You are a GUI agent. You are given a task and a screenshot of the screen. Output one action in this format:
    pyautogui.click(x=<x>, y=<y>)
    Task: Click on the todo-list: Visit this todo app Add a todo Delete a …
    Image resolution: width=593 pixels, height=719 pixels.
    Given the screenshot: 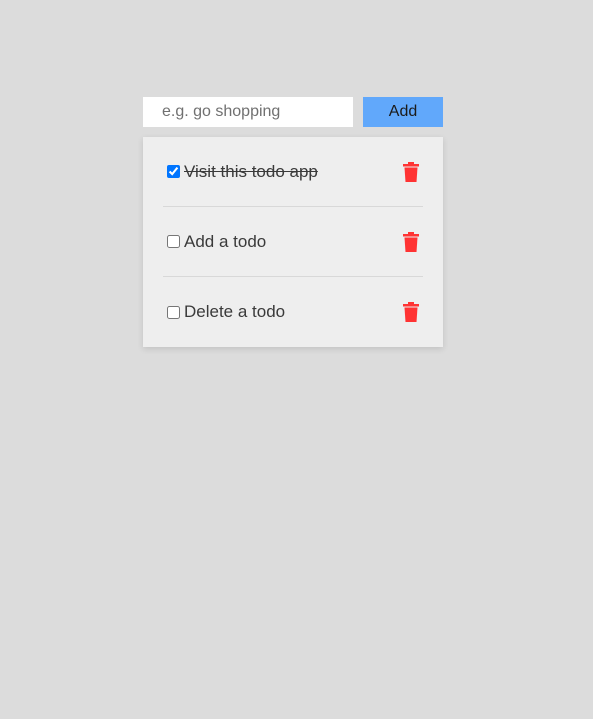 What is the action you would take?
    pyautogui.click(x=293, y=242)
    